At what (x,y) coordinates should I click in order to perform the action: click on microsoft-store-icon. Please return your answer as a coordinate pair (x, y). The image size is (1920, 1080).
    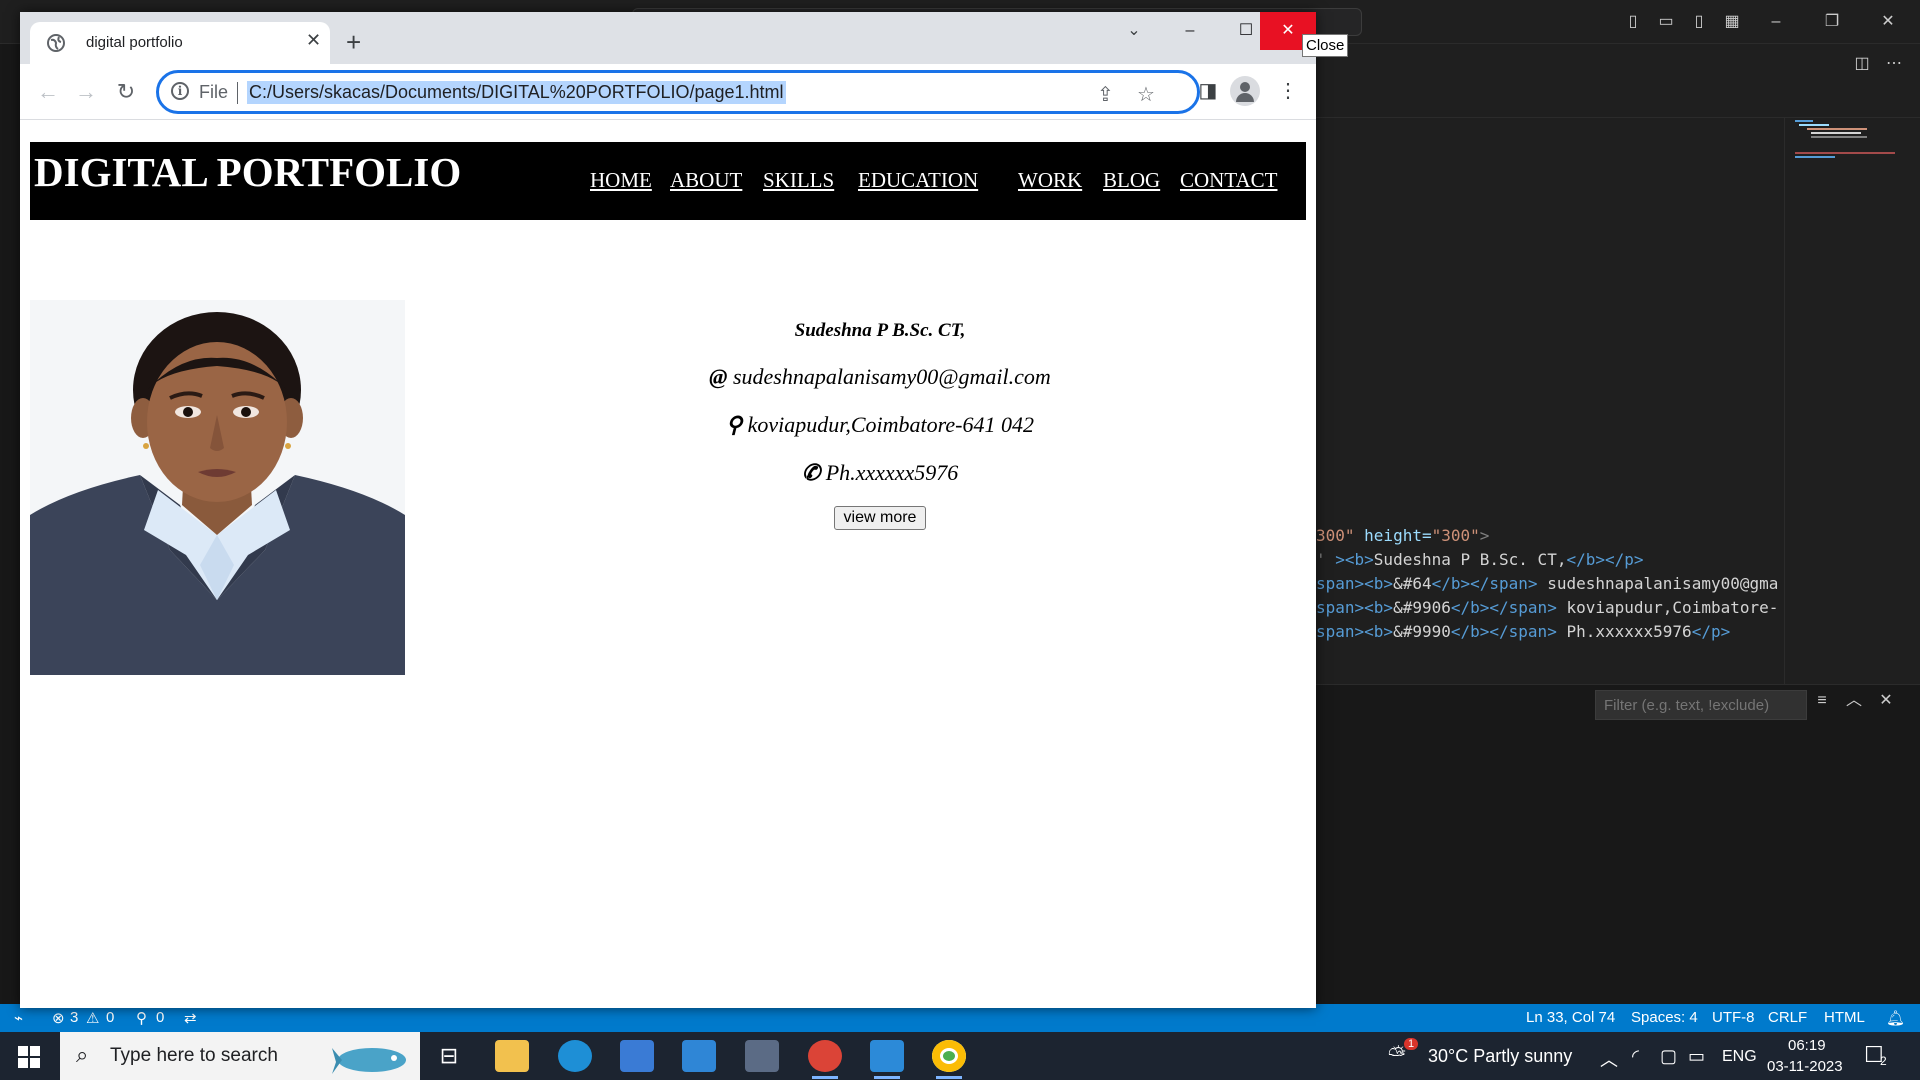
    Looking at the image, I should click on (637, 1056).